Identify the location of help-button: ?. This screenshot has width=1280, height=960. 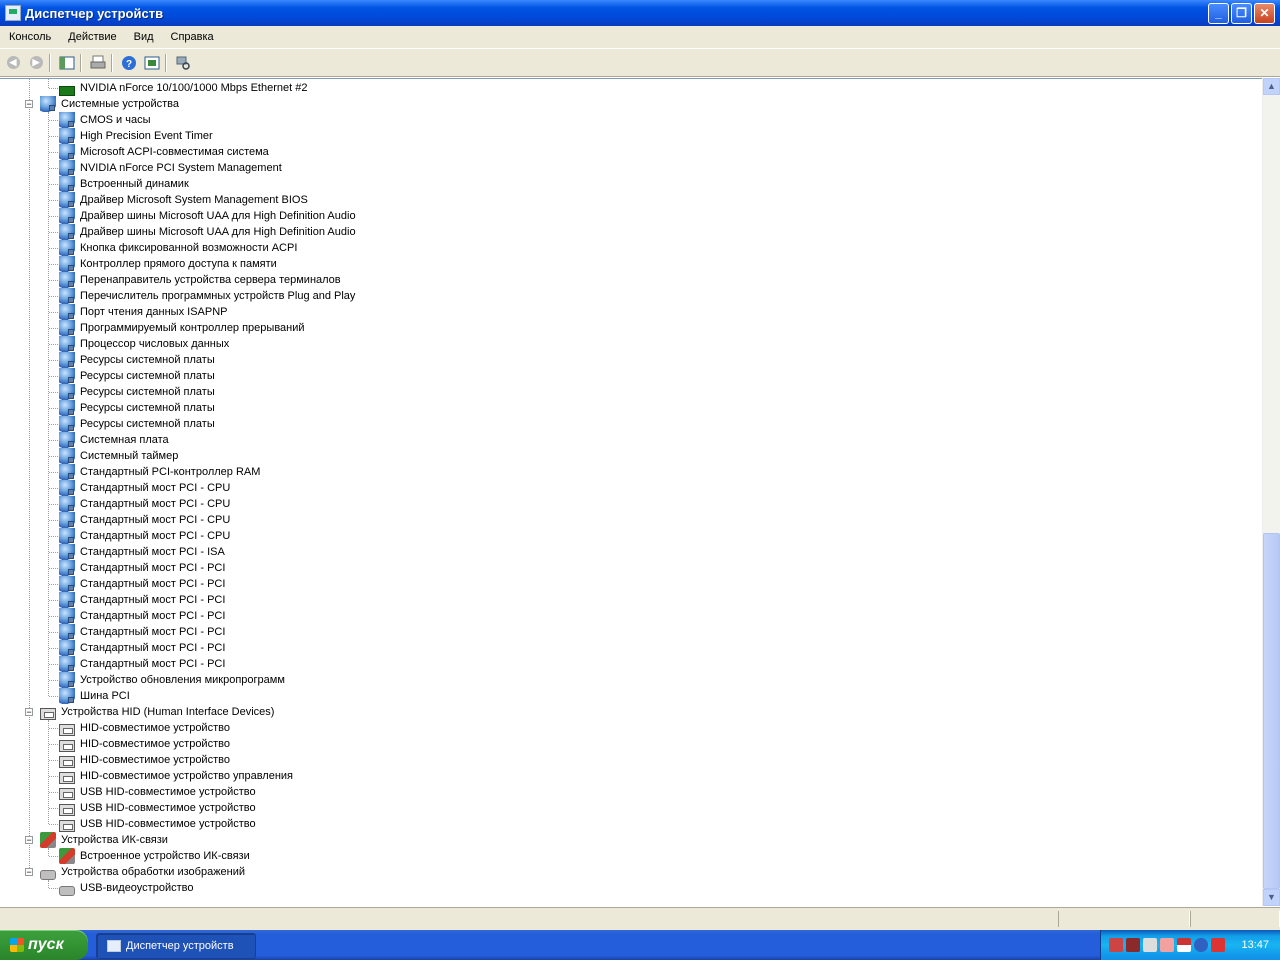
(129, 63).